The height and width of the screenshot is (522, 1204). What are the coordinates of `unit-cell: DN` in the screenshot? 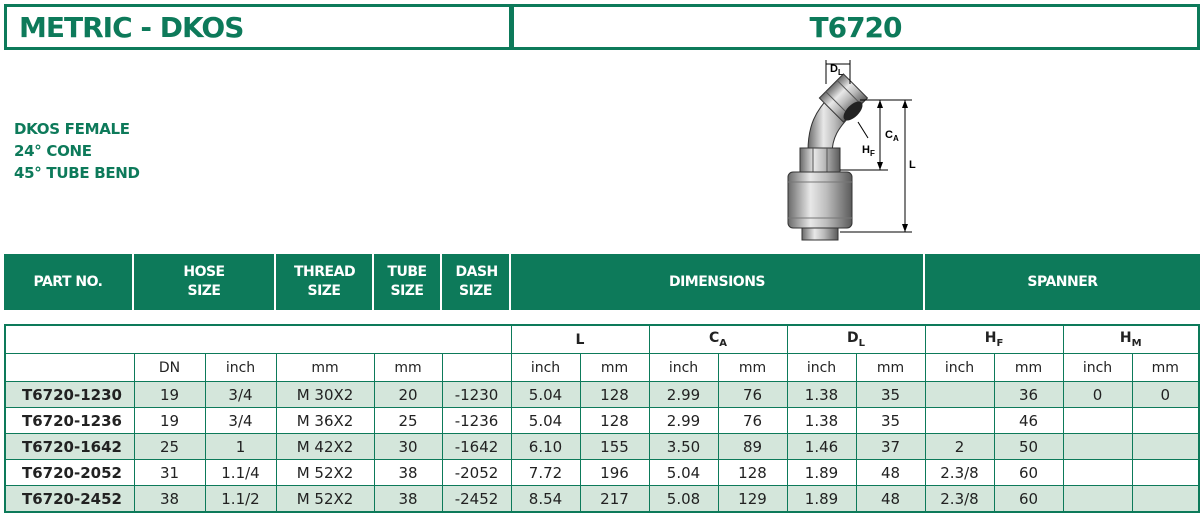 It's located at (169, 367).